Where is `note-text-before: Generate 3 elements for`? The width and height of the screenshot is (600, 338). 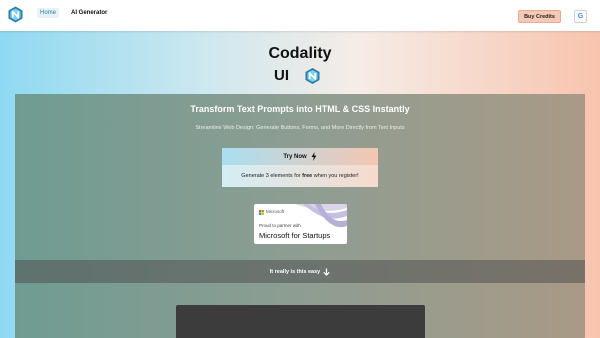 note-text-before: Generate 3 elements for is located at coordinates (272, 176).